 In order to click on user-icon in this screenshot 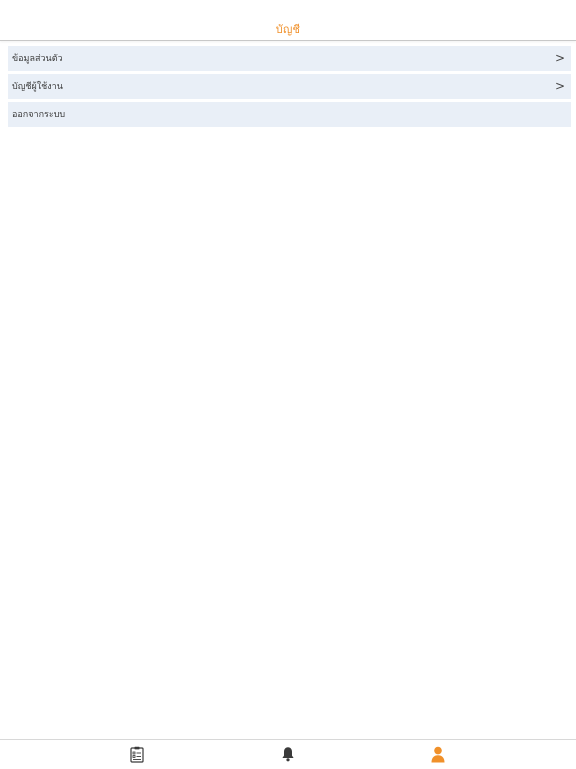, I will do `click(438, 754)`.